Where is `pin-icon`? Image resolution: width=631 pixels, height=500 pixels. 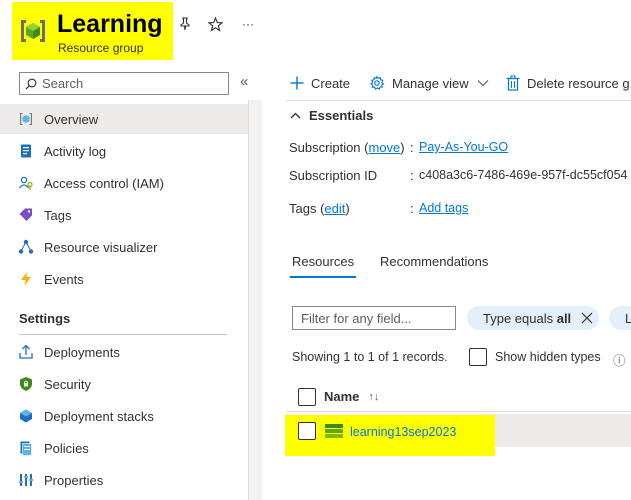
pin-icon is located at coordinates (185, 24).